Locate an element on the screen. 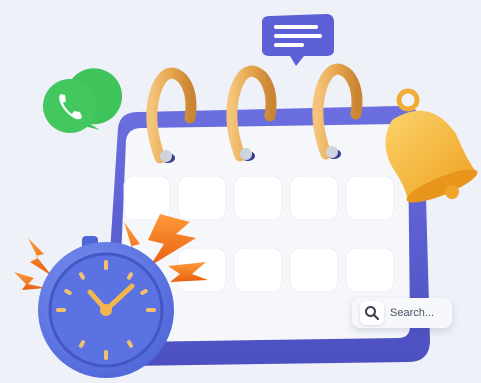  message-bubble-icon is located at coordinates (298, 40).